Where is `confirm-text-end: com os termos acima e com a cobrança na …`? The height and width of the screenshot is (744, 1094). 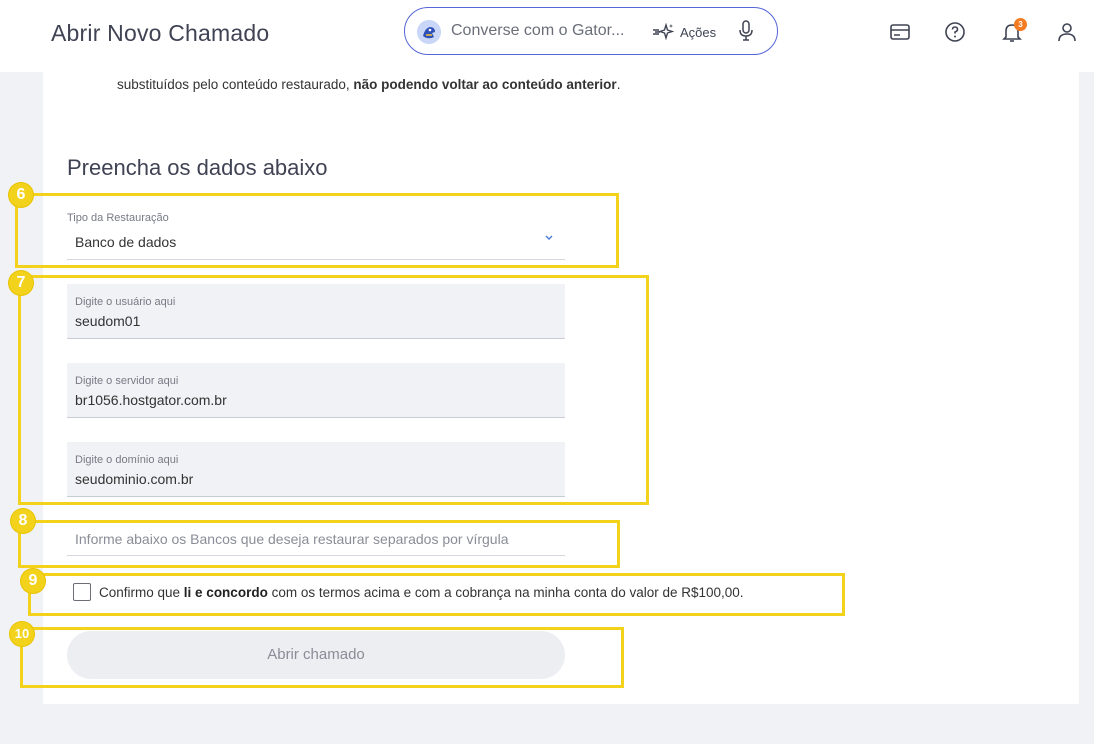
confirm-text-end: com os termos acima e com a cobrança na … is located at coordinates (505, 592).